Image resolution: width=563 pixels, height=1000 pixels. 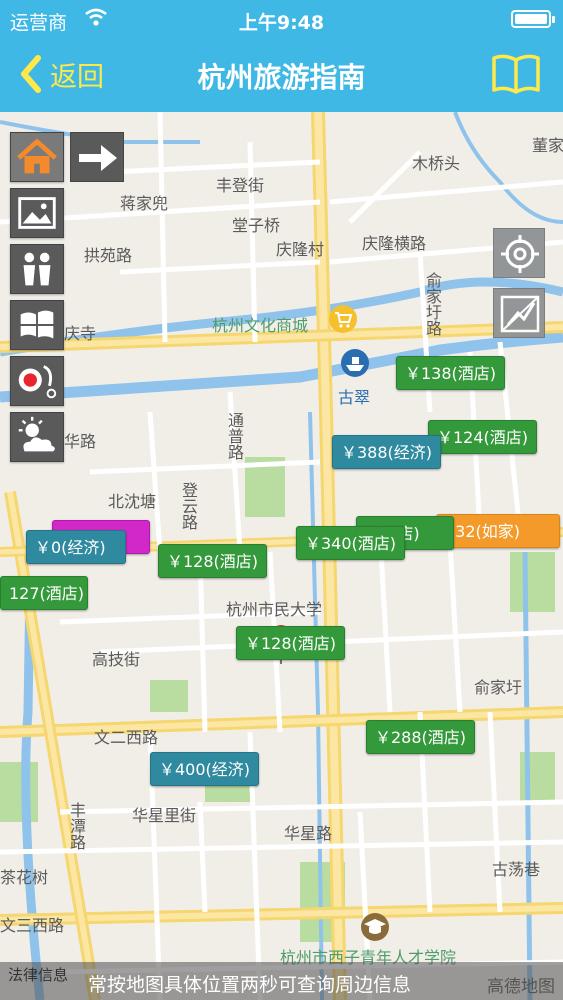 What do you see at coordinates (76, 547) in the screenshot?
I see `hotel-price-tag: ￥0(经济)` at bounding box center [76, 547].